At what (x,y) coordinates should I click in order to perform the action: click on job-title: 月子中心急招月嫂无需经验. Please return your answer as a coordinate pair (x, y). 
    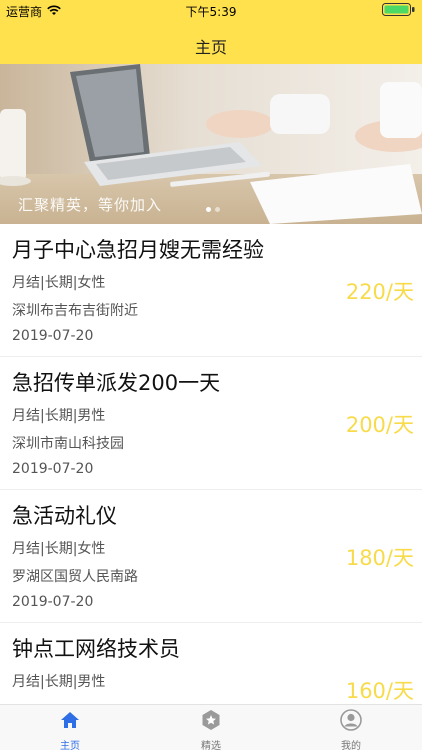
    Looking at the image, I should click on (138, 250).